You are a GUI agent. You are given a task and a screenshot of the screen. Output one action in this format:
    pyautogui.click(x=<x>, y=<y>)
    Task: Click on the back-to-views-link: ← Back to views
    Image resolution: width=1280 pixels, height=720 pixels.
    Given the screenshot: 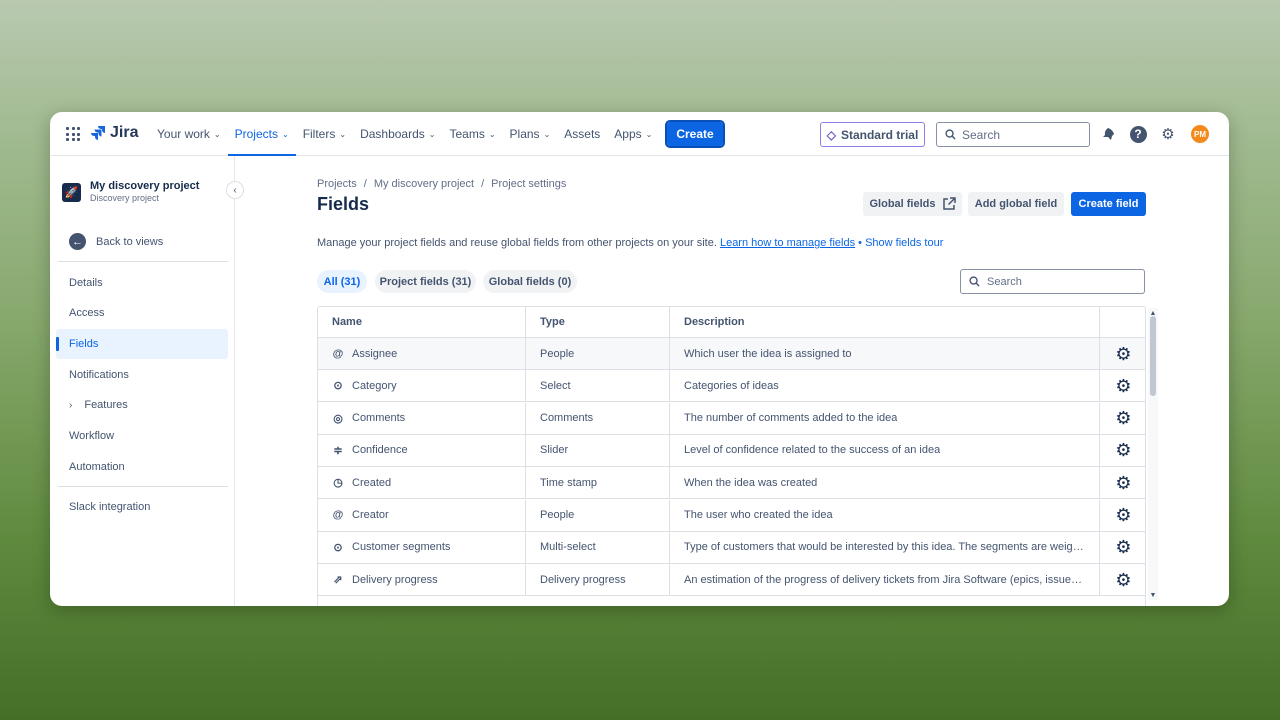 What is the action you would take?
    pyautogui.click(x=116, y=241)
    